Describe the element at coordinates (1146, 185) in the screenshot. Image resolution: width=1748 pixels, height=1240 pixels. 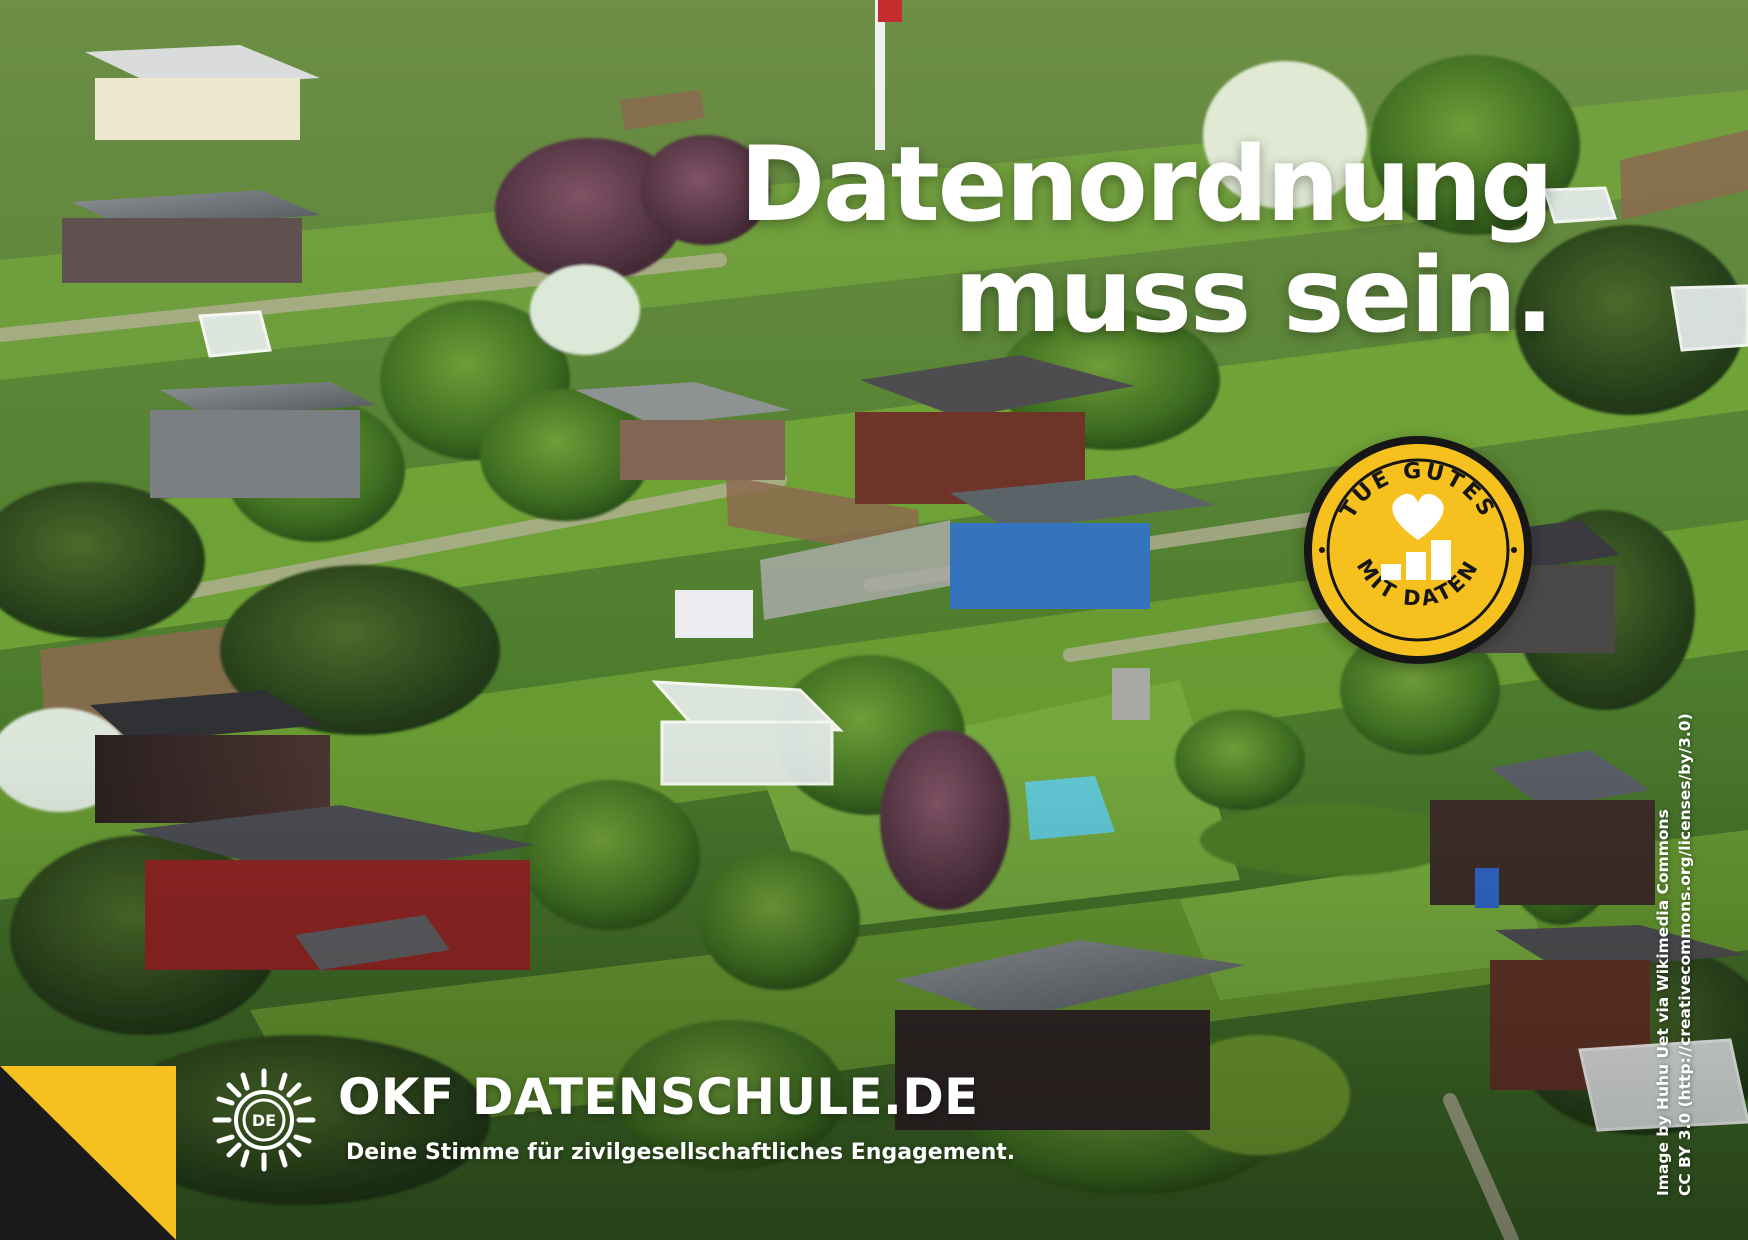
I see `headline-line-1: Datenordnung` at that location.